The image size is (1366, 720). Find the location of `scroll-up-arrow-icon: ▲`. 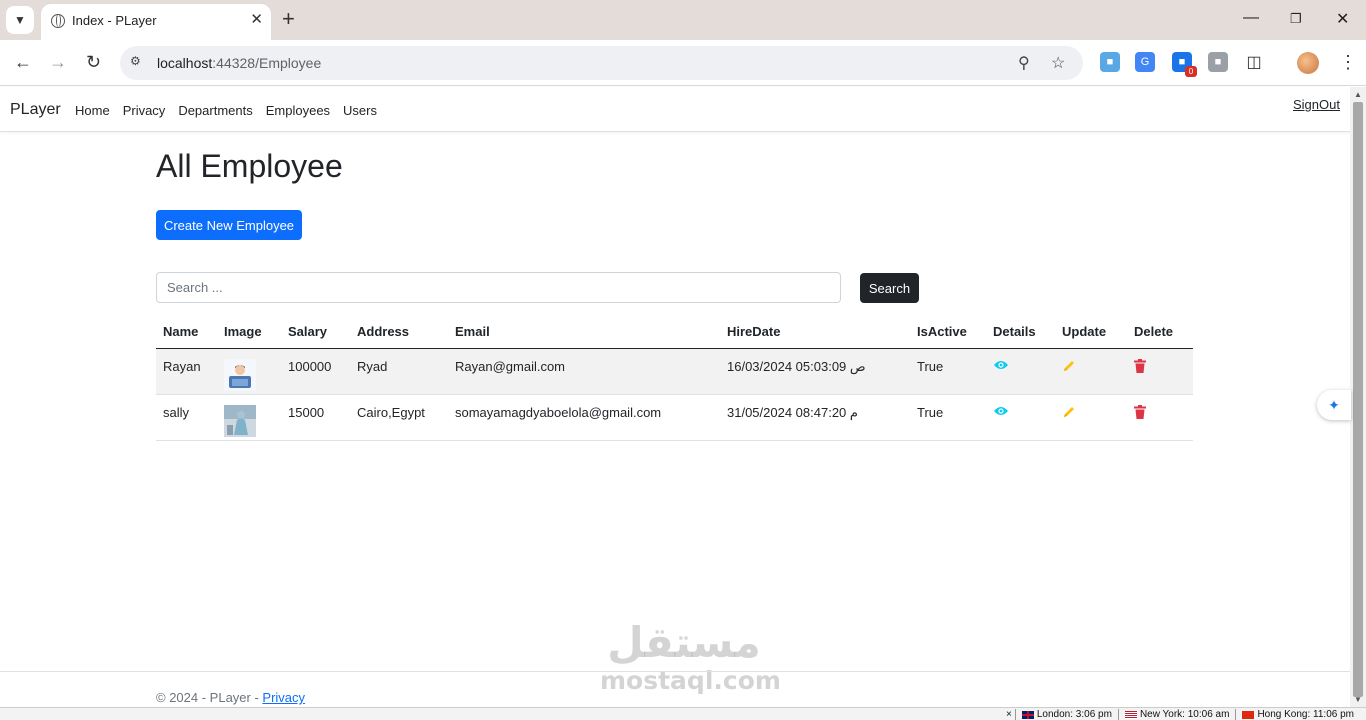

scroll-up-arrow-icon: ▲ is located at coordinates (1358, 94).